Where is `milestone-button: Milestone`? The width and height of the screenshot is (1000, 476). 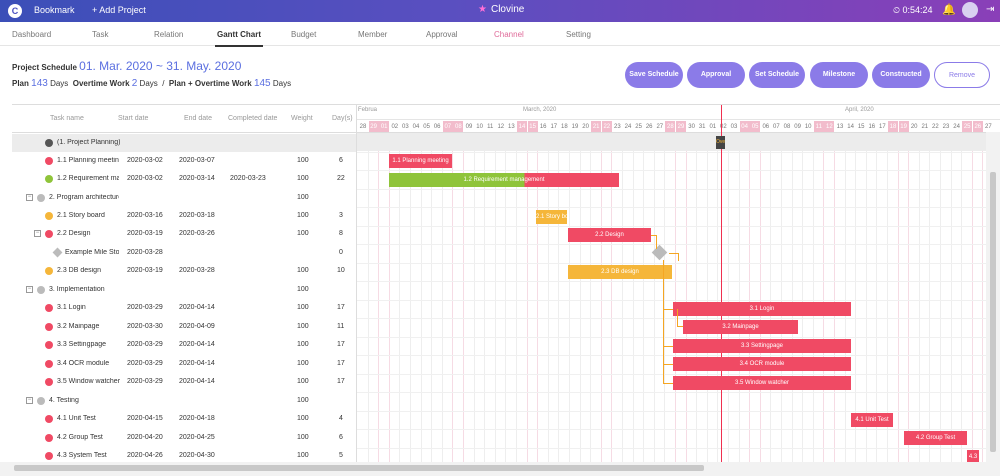
milestone-button: Milestone is located at coordinates (839, 75).